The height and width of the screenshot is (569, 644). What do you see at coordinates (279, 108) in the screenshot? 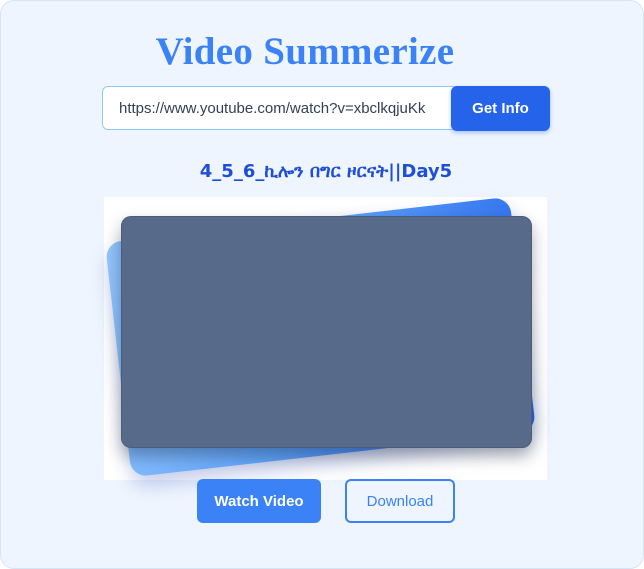
I see `url-input` at bounding box center [279, 108].